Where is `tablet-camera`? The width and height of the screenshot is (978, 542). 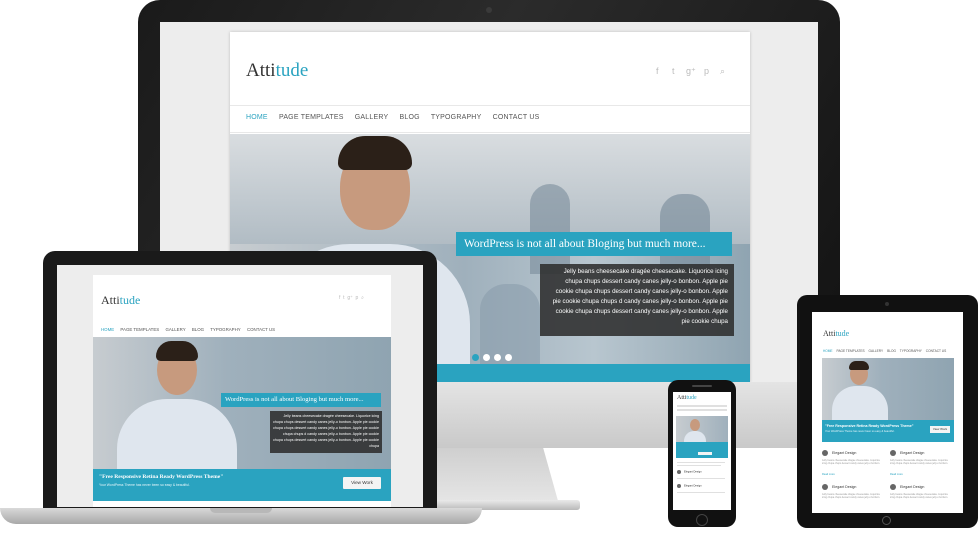 tablet-camera is located at coordinates (887, 304).